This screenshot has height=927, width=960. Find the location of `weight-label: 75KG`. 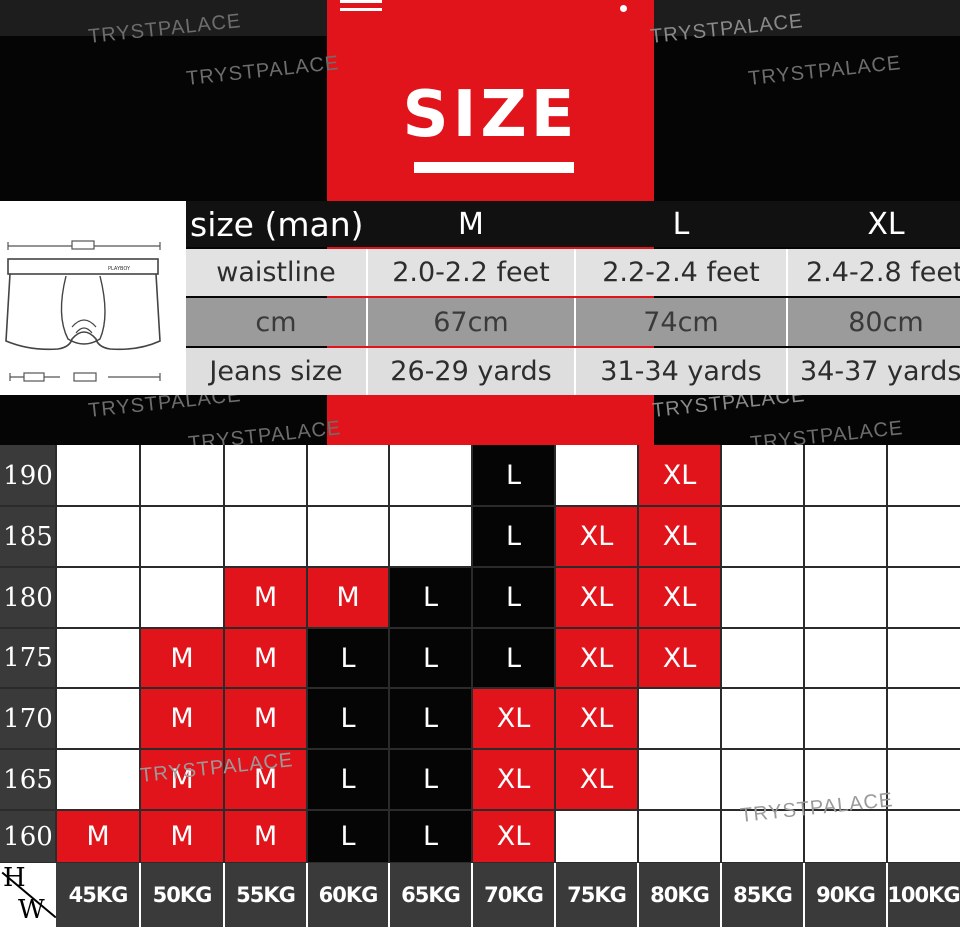

weight-label: 75KG is located at coordinates (597, 895).